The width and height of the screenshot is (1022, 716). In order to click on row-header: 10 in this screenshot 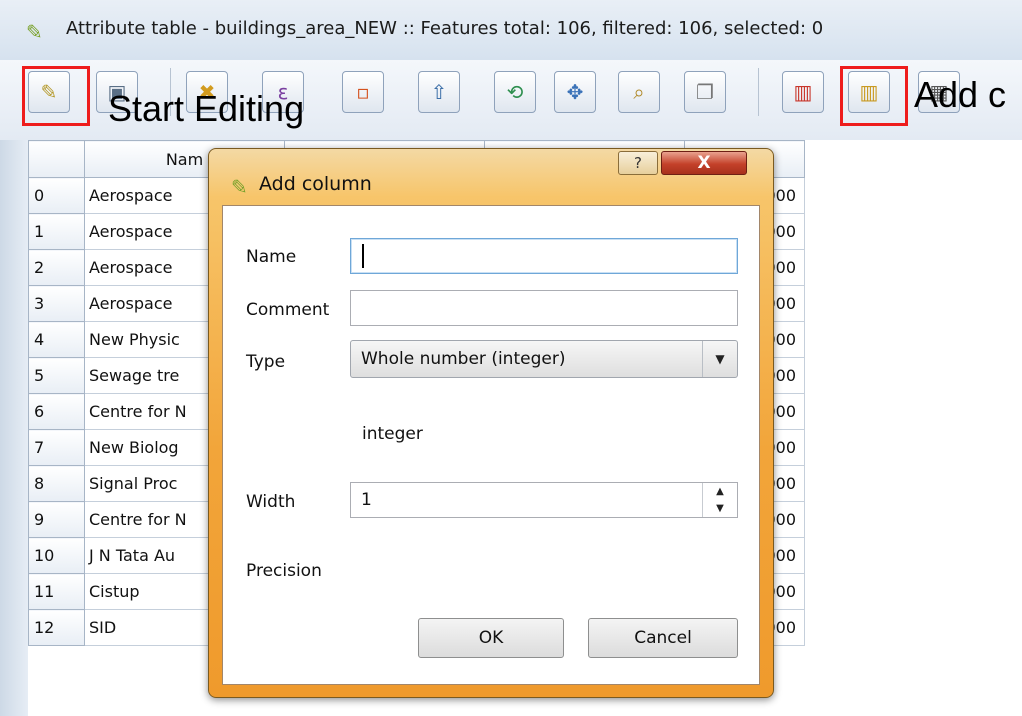, I will do `click(56, 555)`.